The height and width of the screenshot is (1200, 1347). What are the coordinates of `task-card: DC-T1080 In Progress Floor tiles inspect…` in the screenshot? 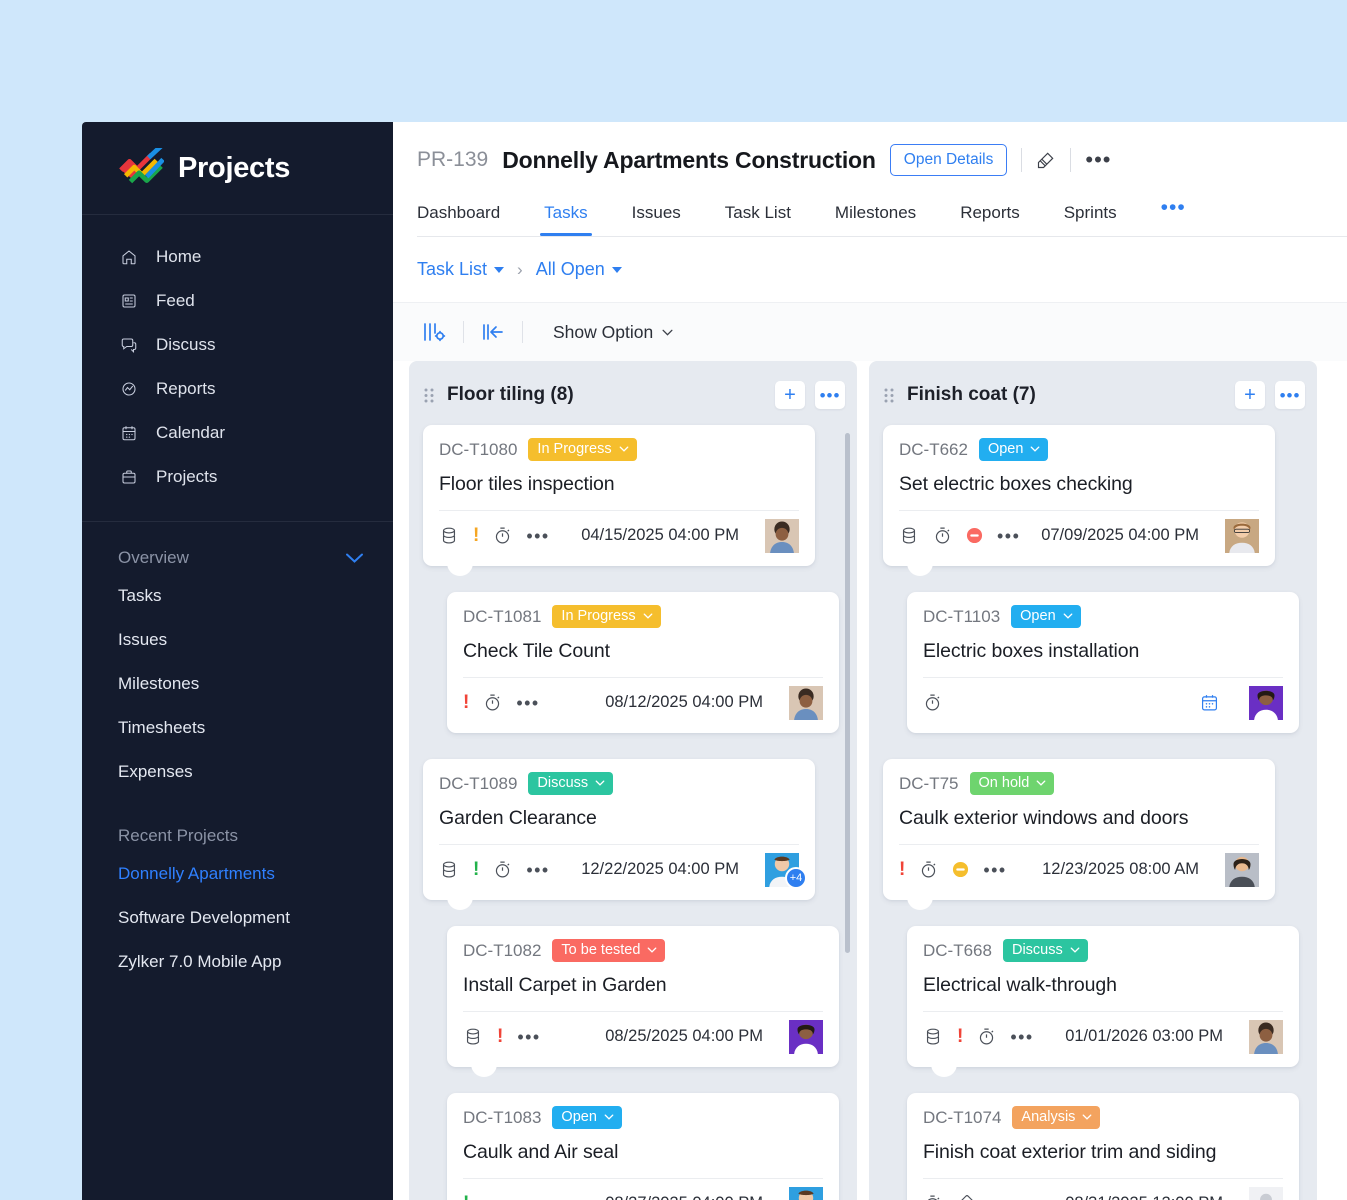 It's located at (619, 500).